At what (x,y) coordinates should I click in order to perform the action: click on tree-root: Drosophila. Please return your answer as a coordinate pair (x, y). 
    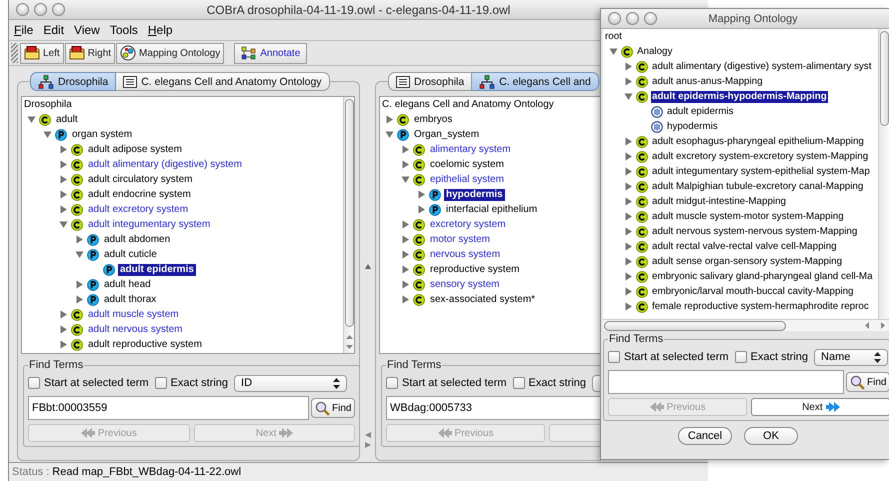
    Looking at the image, I should click on (182, 105).